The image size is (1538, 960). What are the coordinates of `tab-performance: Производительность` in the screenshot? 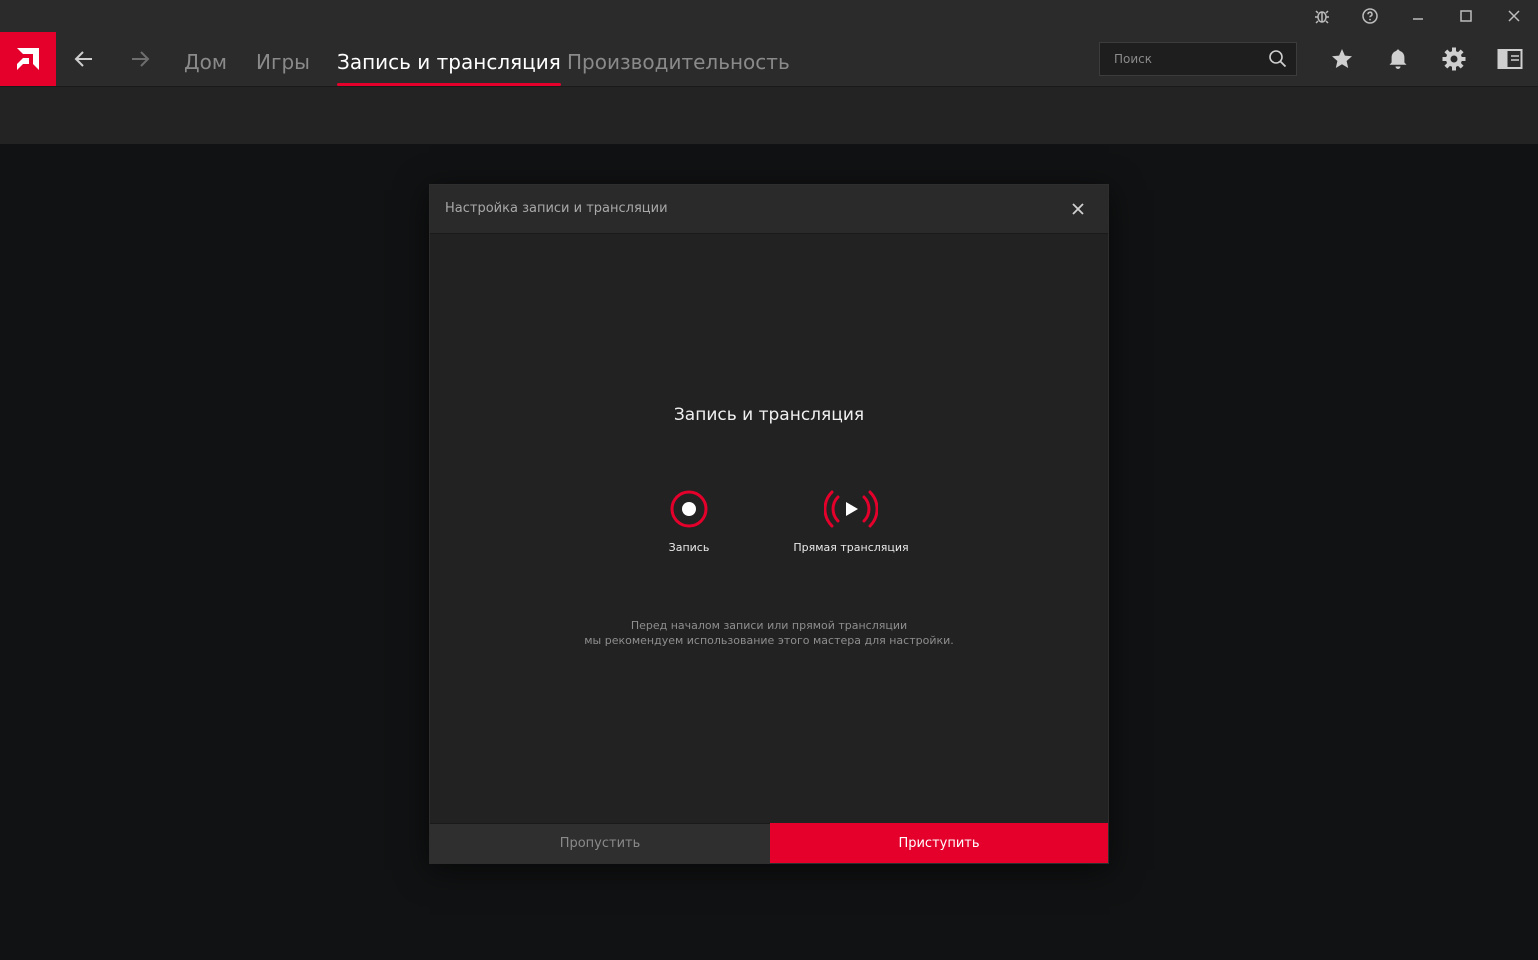 It's located at (678, 59).